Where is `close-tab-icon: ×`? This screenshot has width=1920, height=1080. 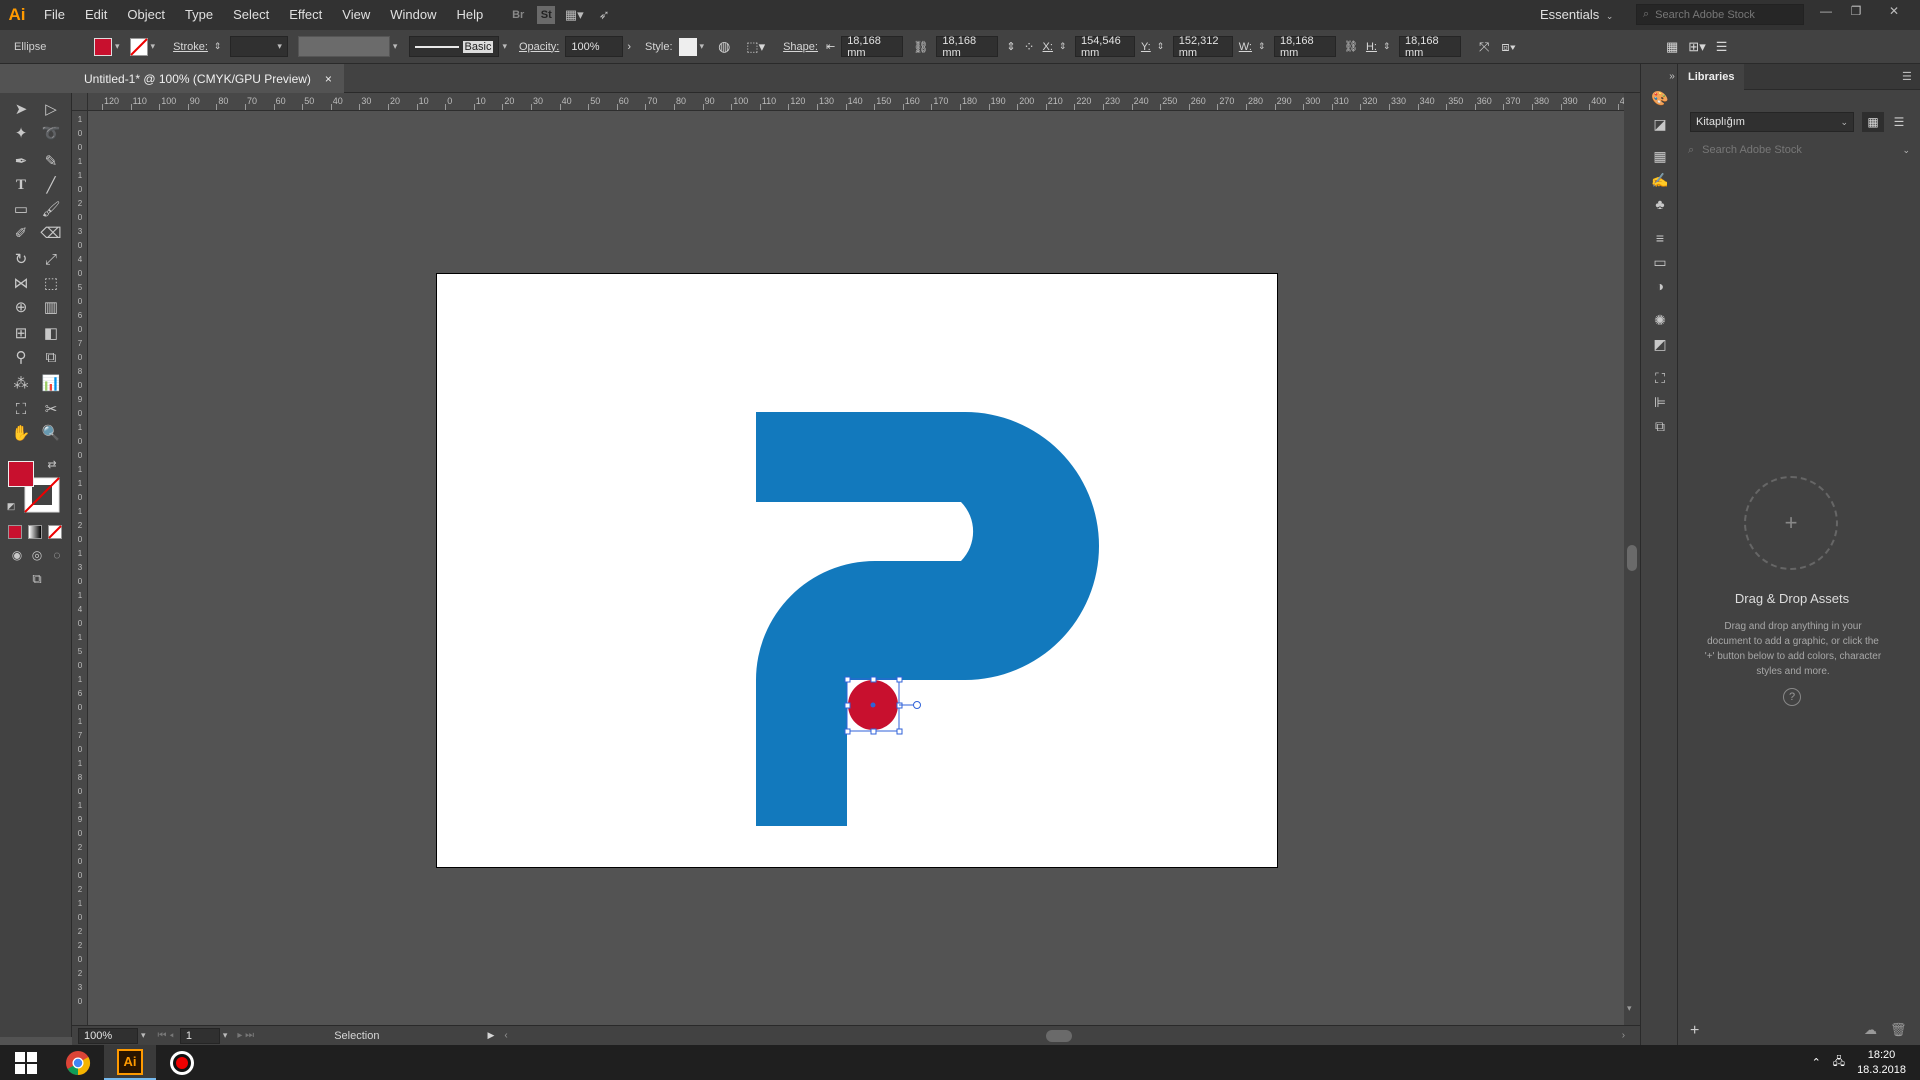 close-tab-icon: × is located at coordinates (328, 79).